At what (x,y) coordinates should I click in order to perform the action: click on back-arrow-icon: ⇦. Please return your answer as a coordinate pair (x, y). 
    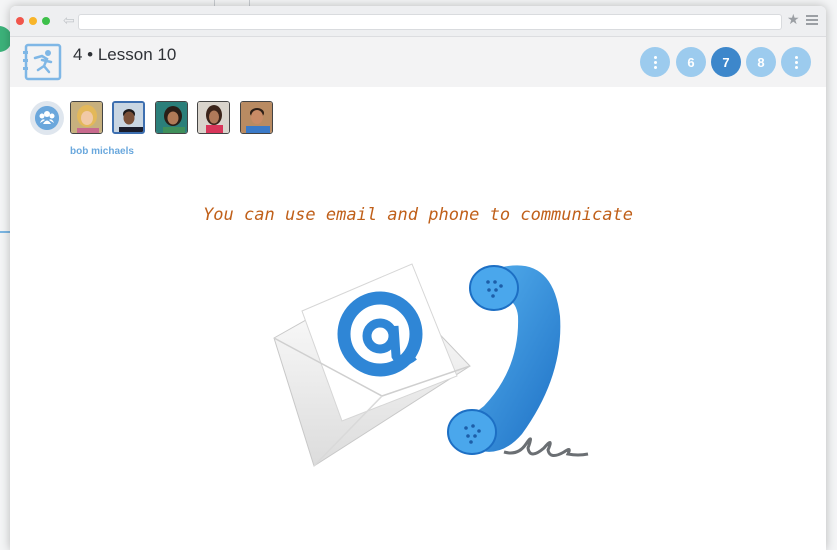
    Looking at the image, I should click on (69, 20).